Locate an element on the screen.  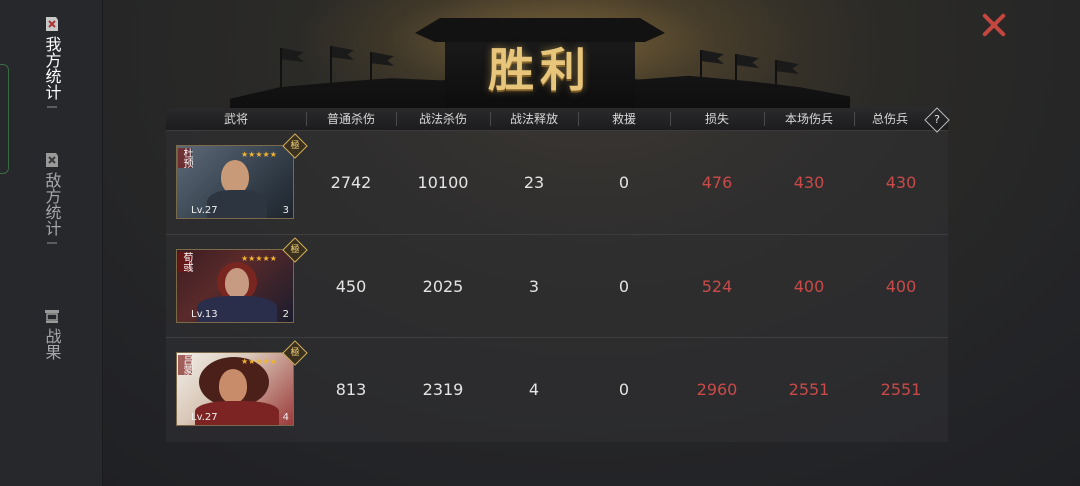
flag-decoration is located at coordinates (281, 69).